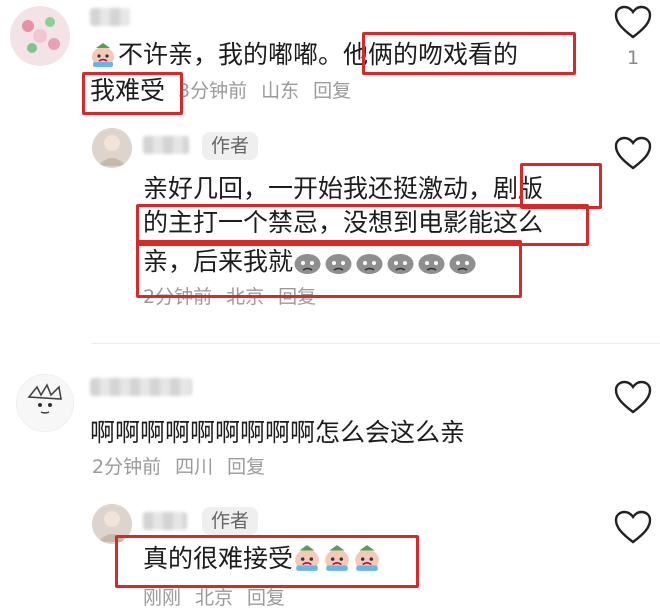 The width and height of the screenshot is (660, 613). Describe the element at coordinates (127, 467) in the screenshot. I see `comment-time: 2分钟前` at that location.